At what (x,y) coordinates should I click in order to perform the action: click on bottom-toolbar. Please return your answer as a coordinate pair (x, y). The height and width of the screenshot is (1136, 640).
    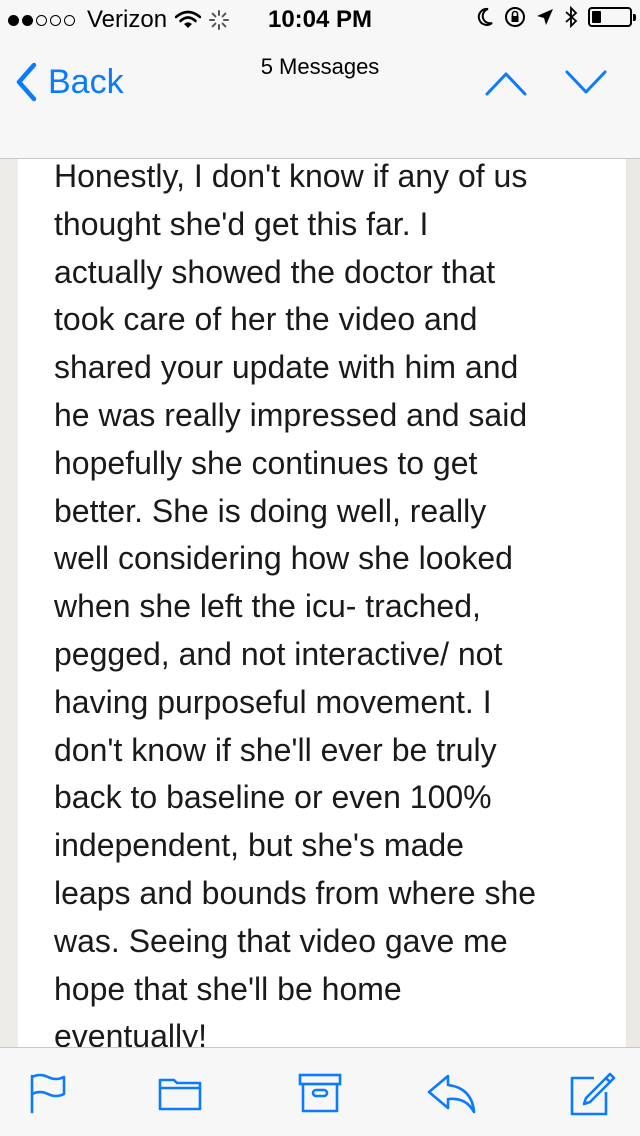
    Looking at the image, I should click on (320, 1091).